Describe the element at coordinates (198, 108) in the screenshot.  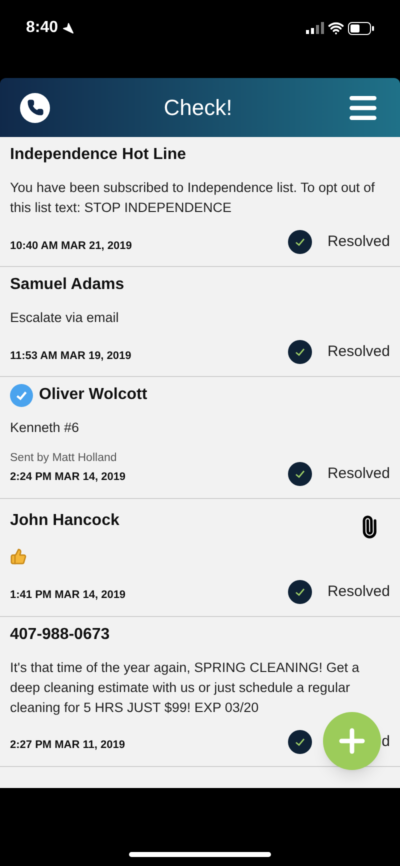
I see `app-title: Check!` at that location.